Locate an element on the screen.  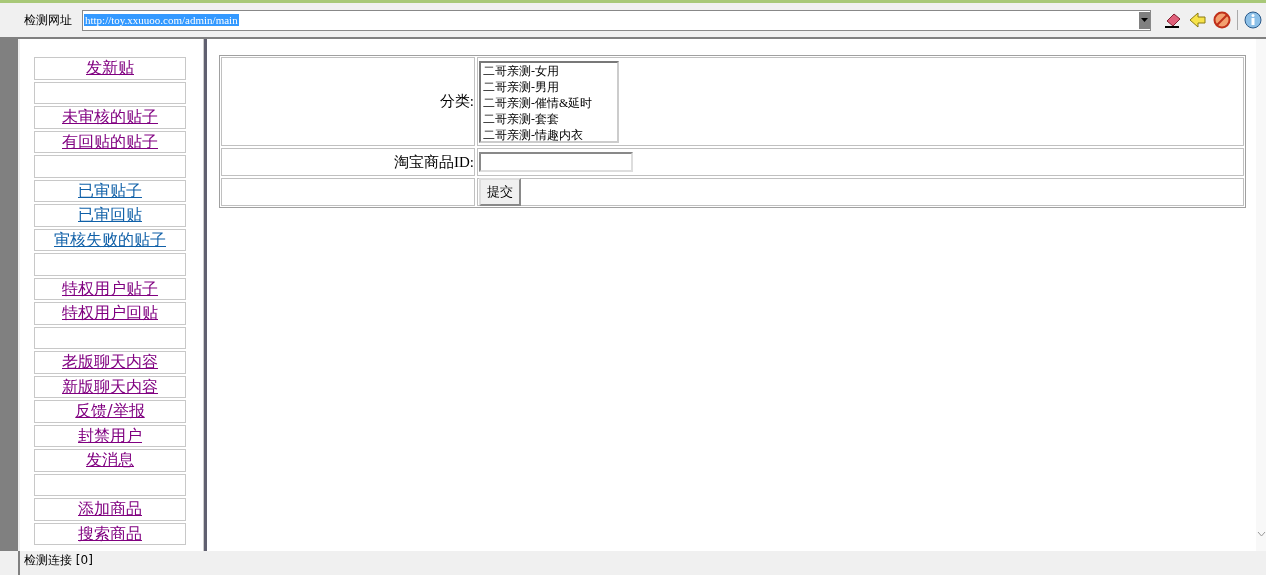
caret-icon is located at coordinates (1144, 20).